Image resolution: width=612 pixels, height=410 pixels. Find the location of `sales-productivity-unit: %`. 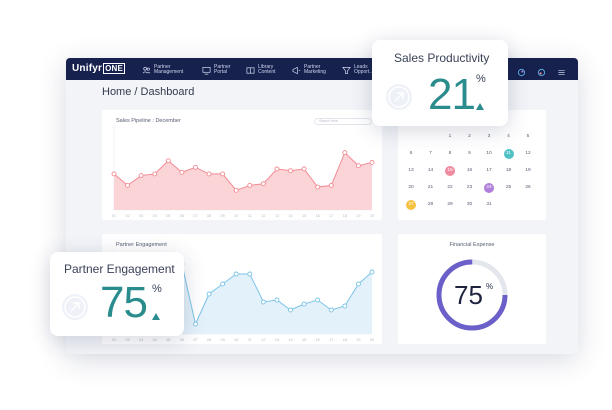

sales-productivity-unit: % is located at coordinates (481, 79).